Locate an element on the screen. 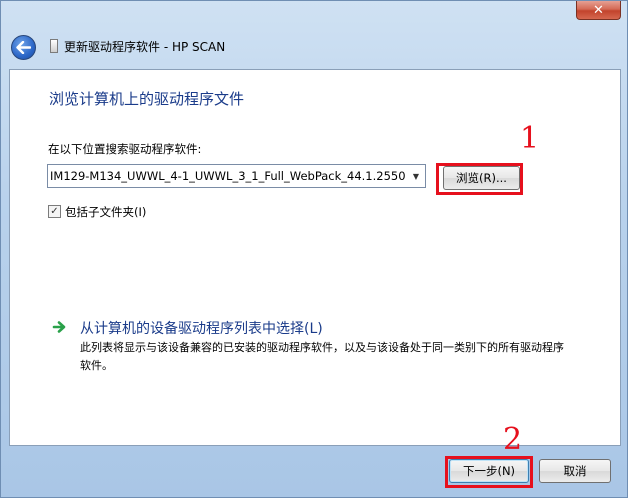  include-subfolders-checkbox: ✓ is located at coordinates (54, 211).